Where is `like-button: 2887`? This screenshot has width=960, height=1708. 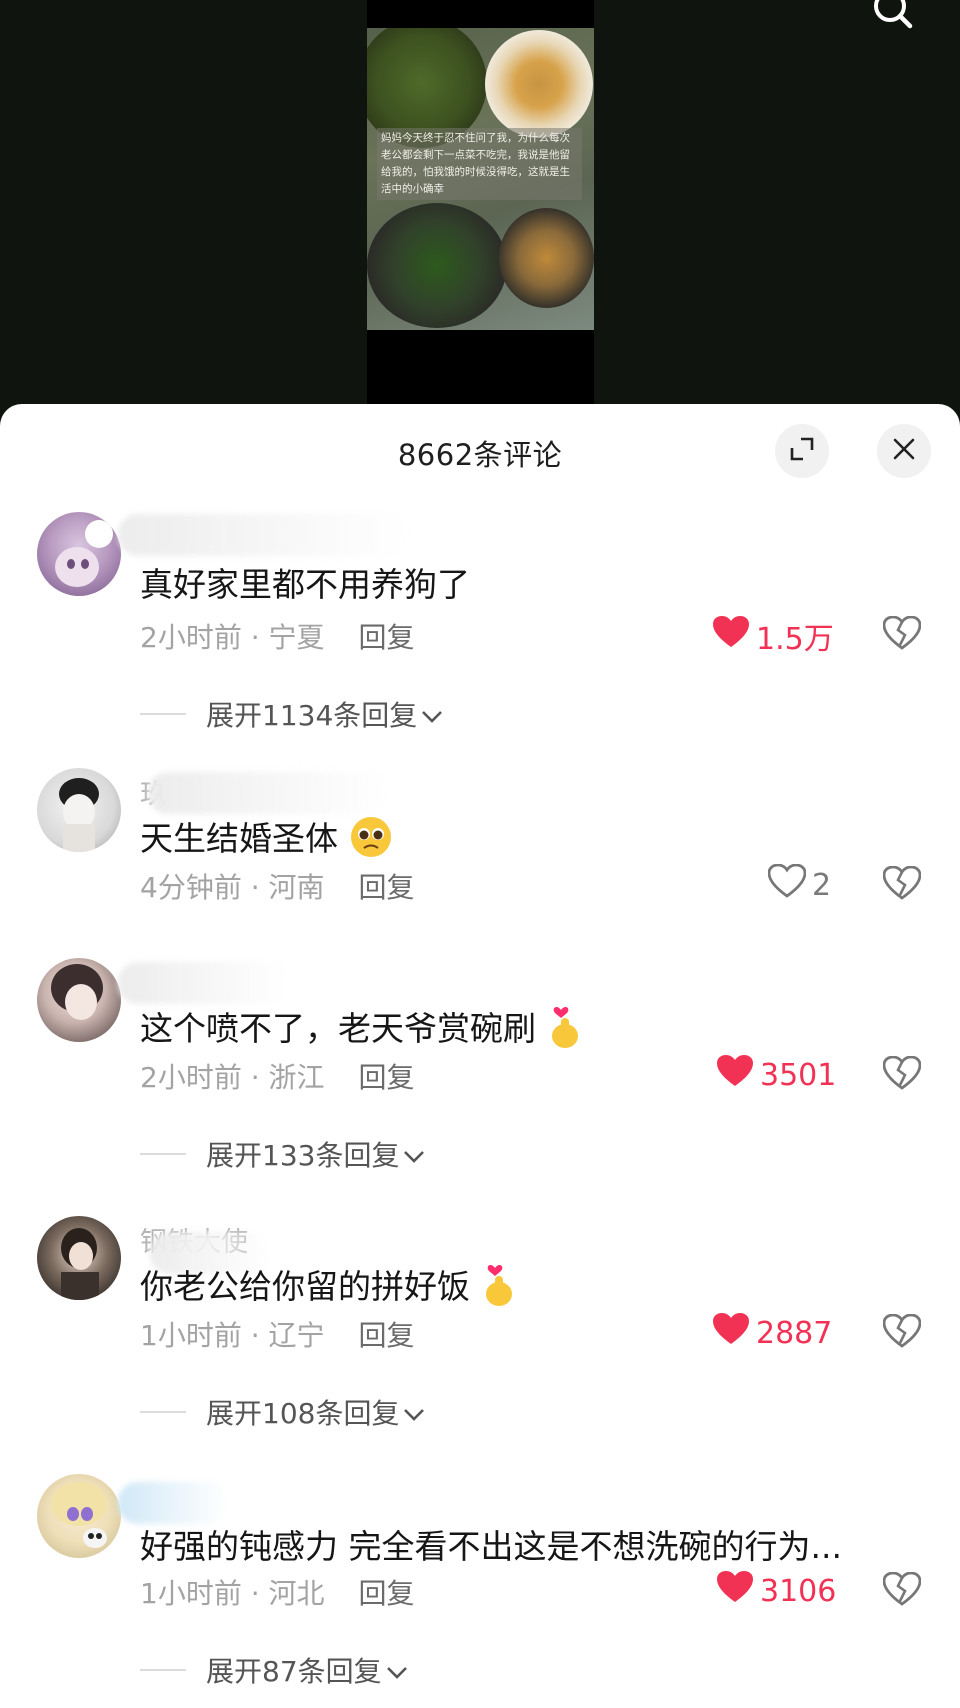 like-button: 2887 is located at coordinates (772, 1333).